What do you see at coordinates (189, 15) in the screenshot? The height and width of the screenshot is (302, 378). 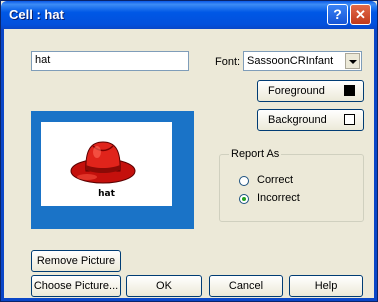 I see `title-bar: Cell : hat ? ✕` at bounding box center [189, 15].